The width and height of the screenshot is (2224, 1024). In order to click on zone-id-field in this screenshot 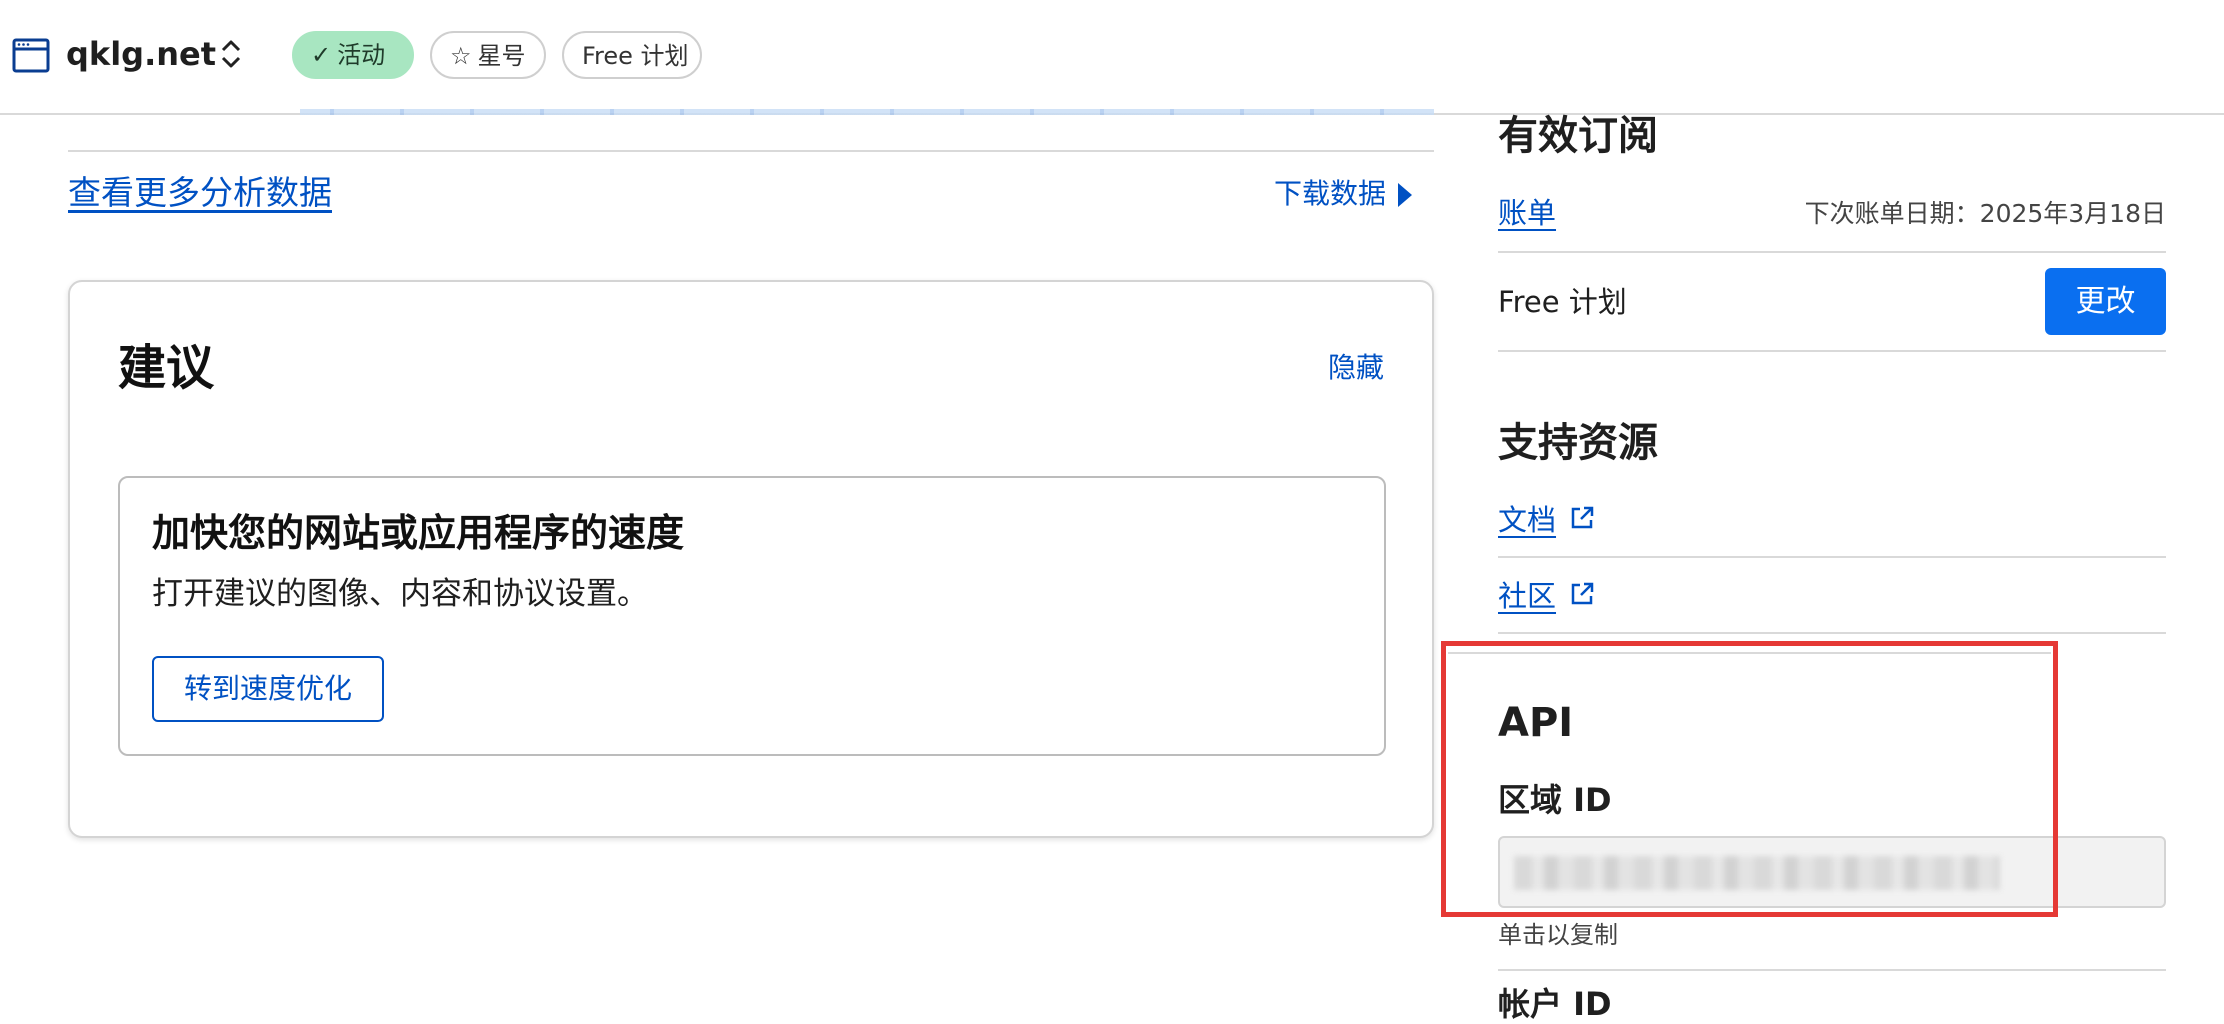, I will do `click(1832, 872)`.